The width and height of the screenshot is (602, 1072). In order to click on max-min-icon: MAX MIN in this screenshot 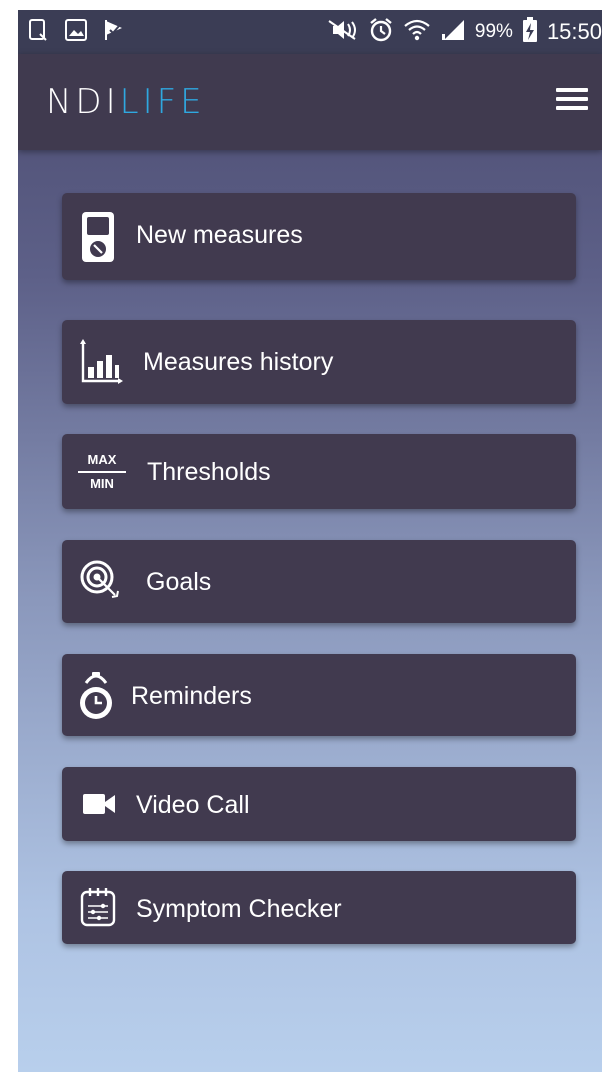, I will do `click(102, 472)`.